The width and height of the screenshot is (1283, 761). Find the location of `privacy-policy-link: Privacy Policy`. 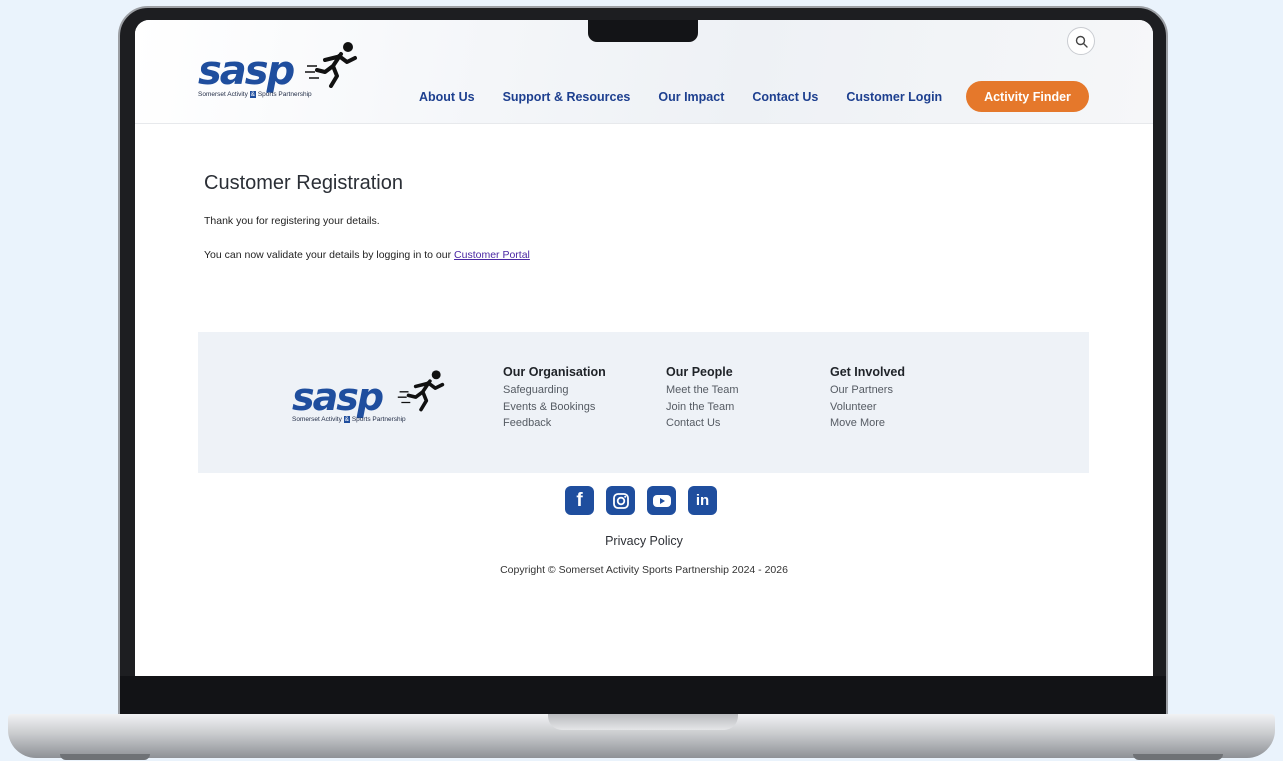

privacy-policy-link: Privacy Policy is located at coordinates (644, 541).